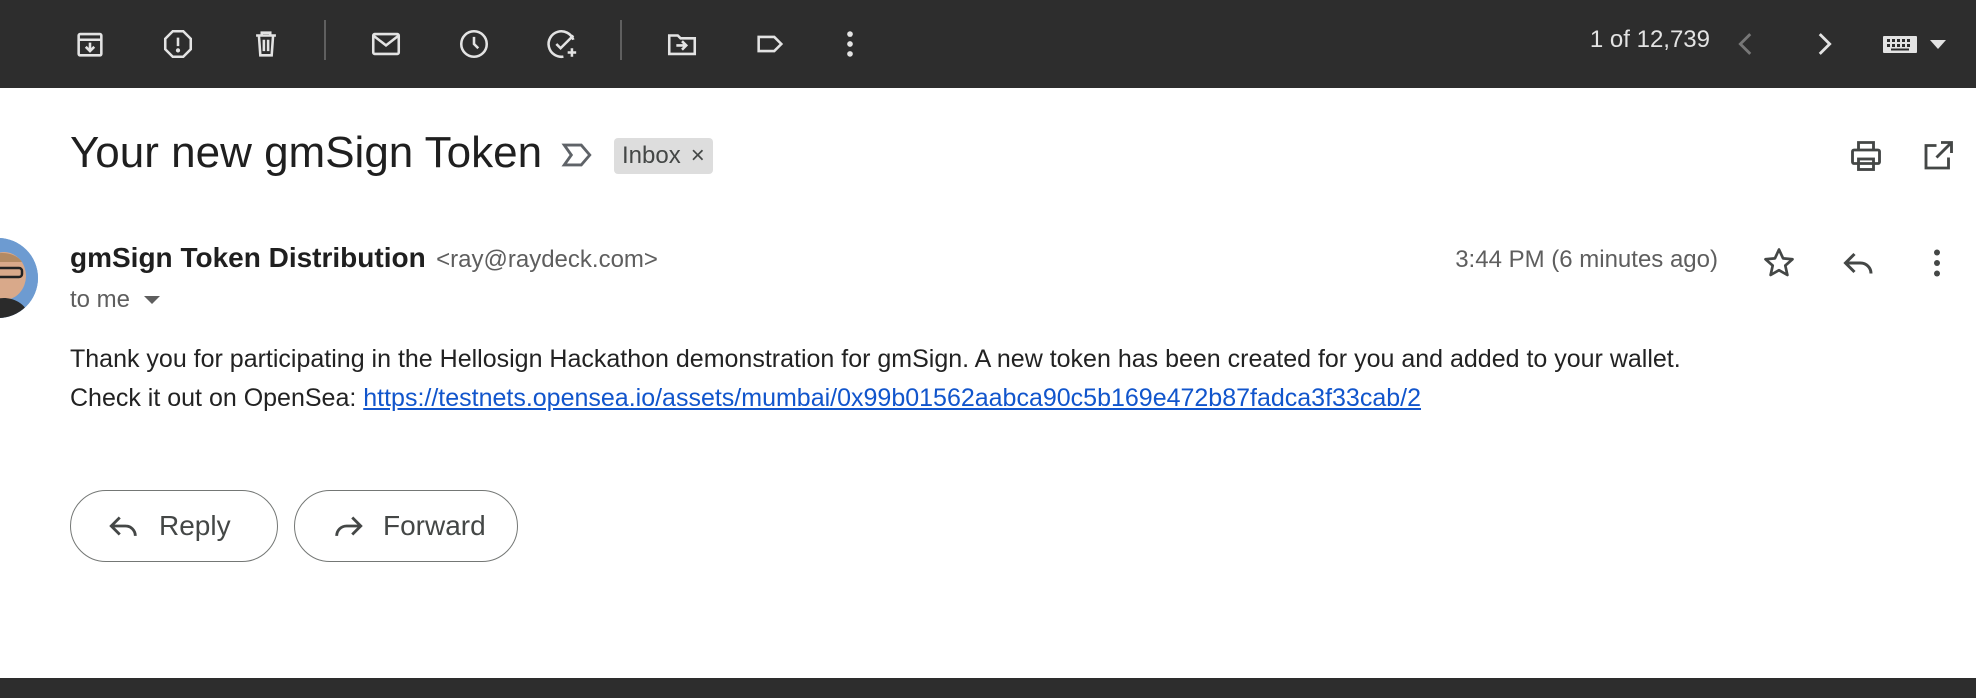 Image resolution: width=1976 pixels, height=698 pixels. I want to click on label-chip-inbox: Inbox ×, so click(663, 156).